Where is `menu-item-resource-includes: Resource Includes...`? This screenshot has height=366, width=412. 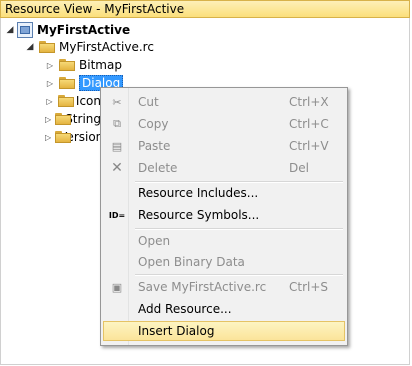 menu-item-resource-includes: Resource Includes... is located at coordinates (224, 193).